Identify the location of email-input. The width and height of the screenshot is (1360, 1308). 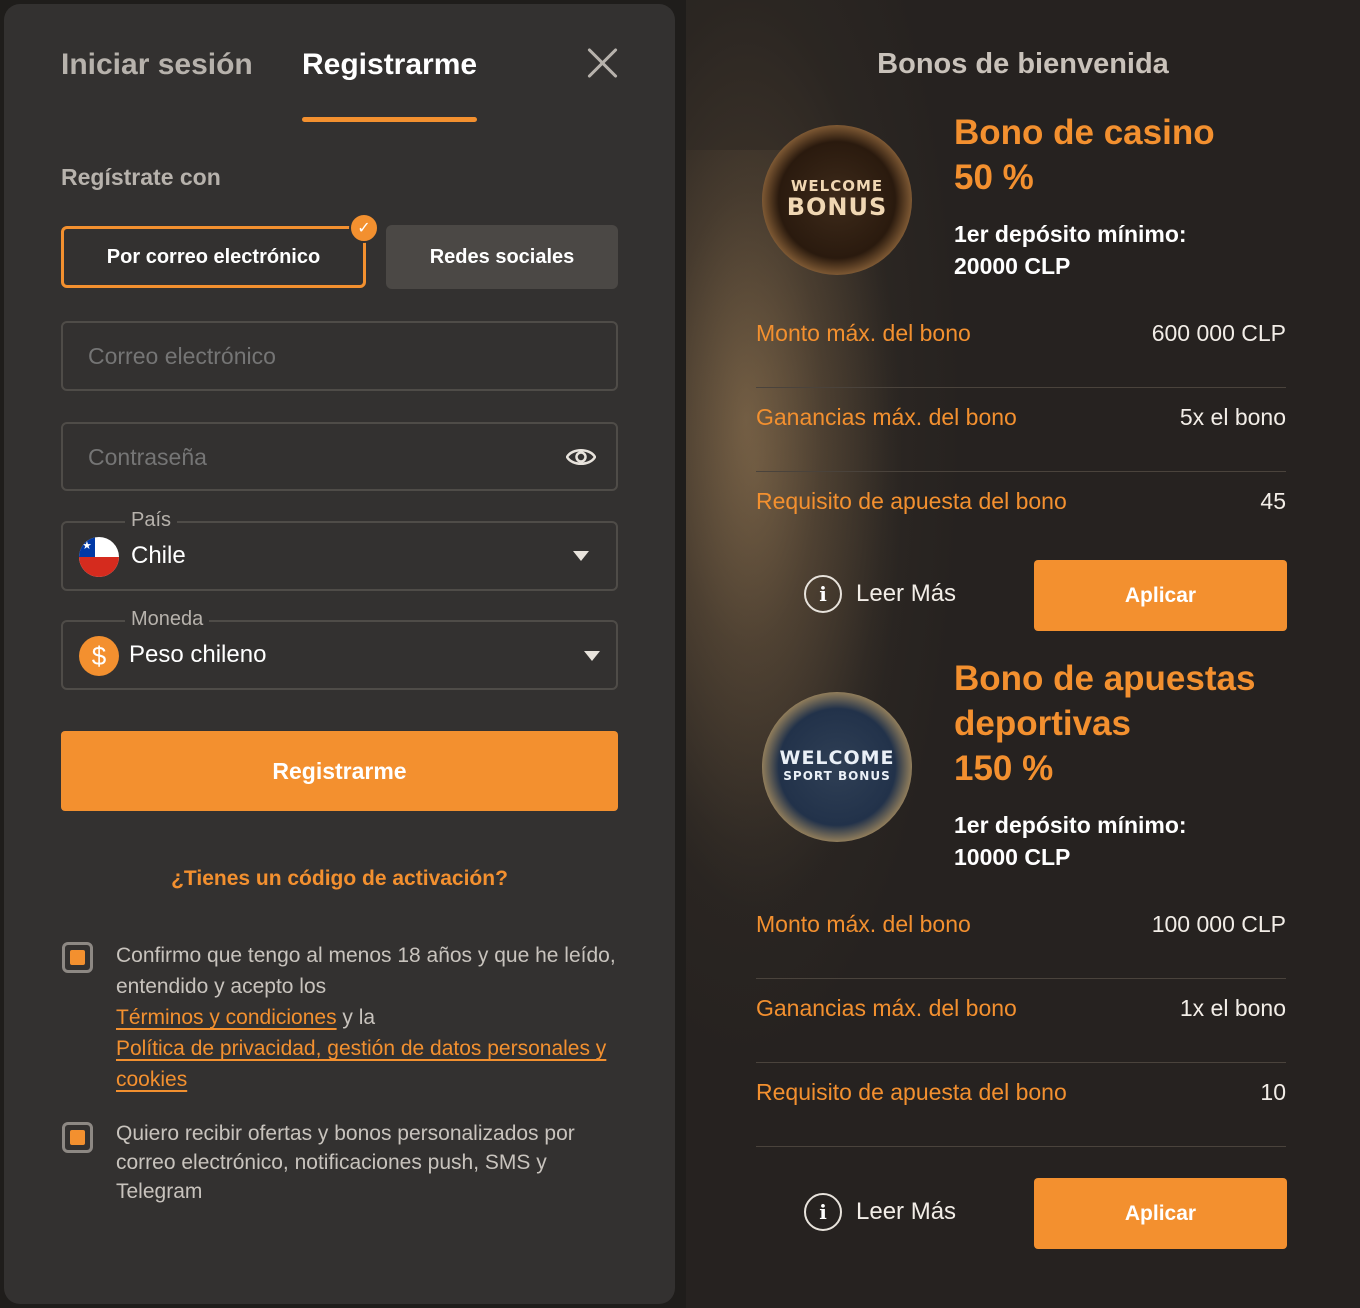
(318, 356).